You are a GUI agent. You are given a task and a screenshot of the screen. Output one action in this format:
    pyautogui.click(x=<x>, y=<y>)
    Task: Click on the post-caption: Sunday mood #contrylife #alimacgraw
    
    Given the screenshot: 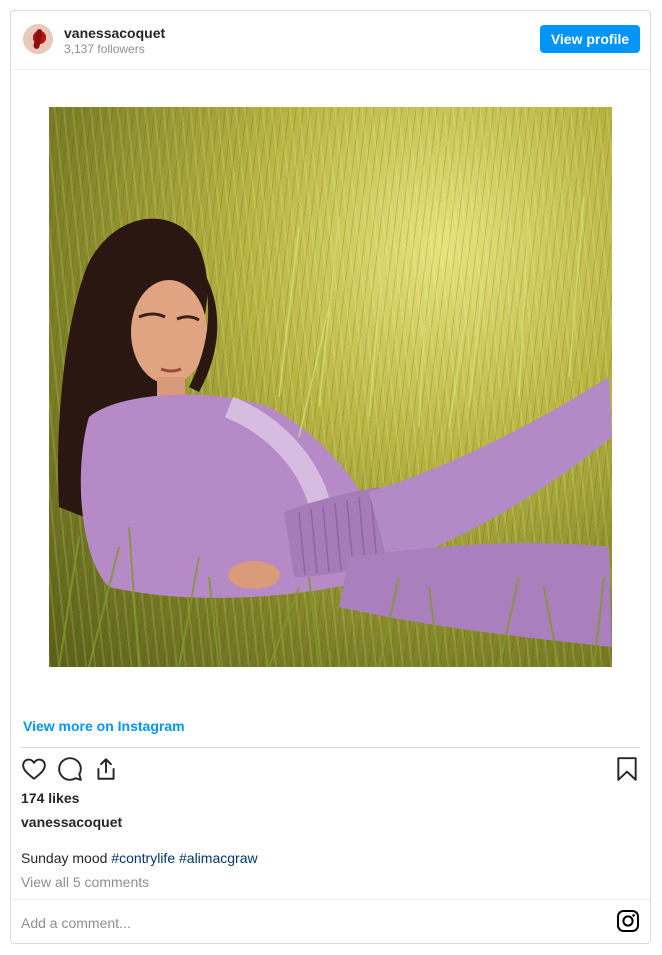 What is the action you would take?
    pyautogui.click(x=139, y=858)
    